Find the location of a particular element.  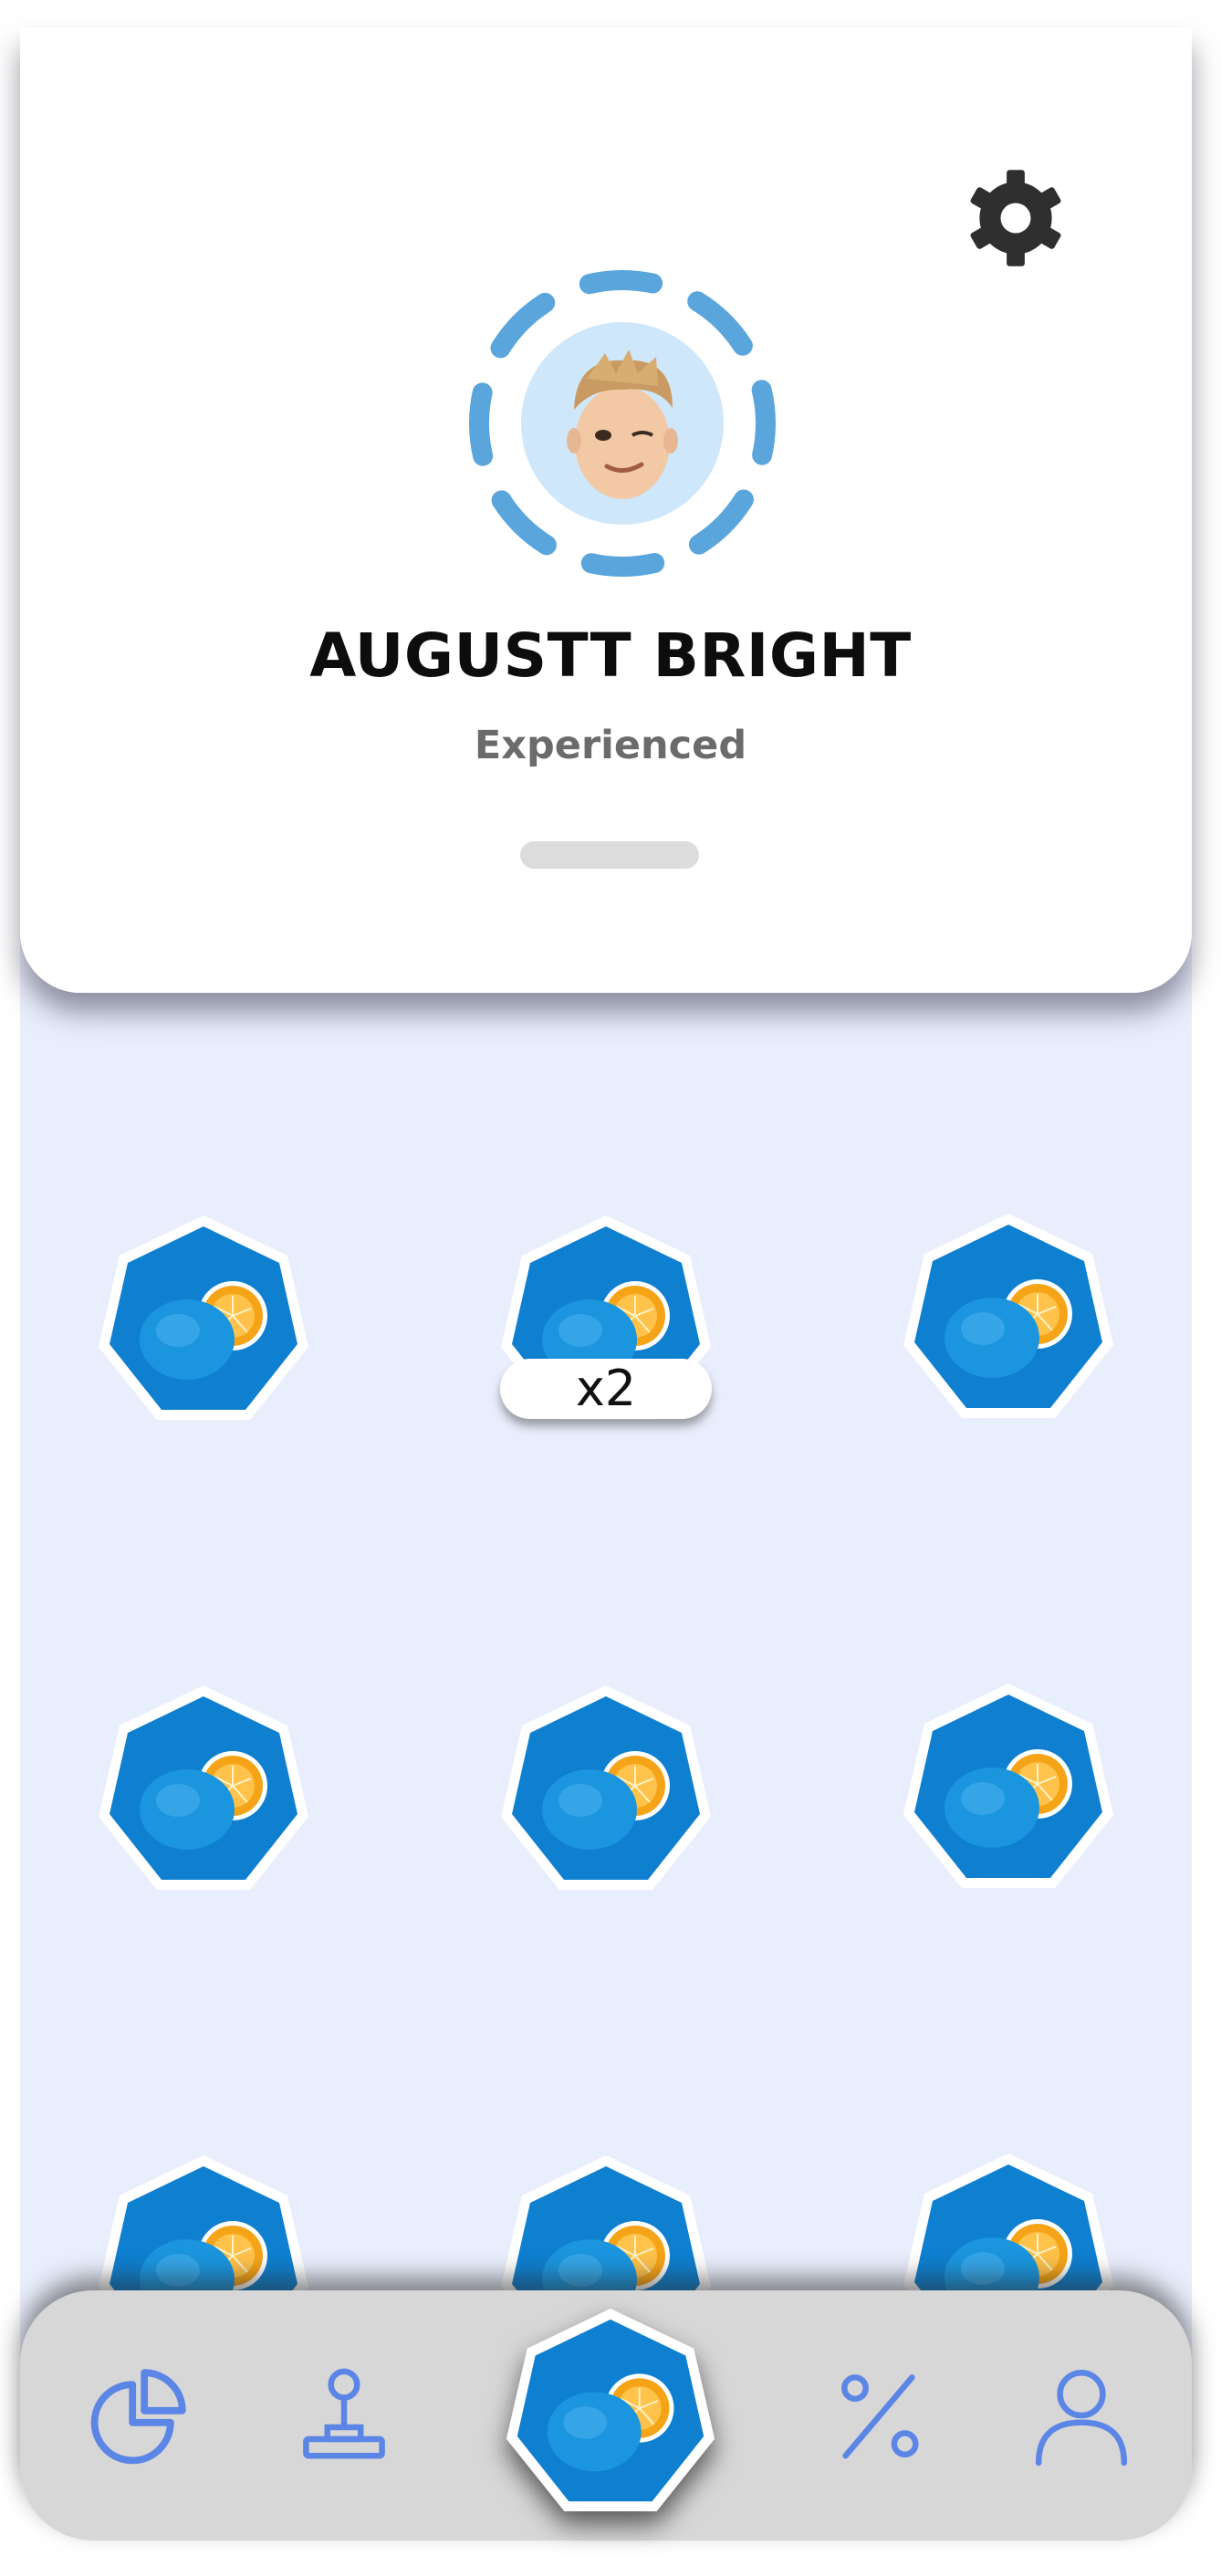

avatar is located at coordinates (622, 423).